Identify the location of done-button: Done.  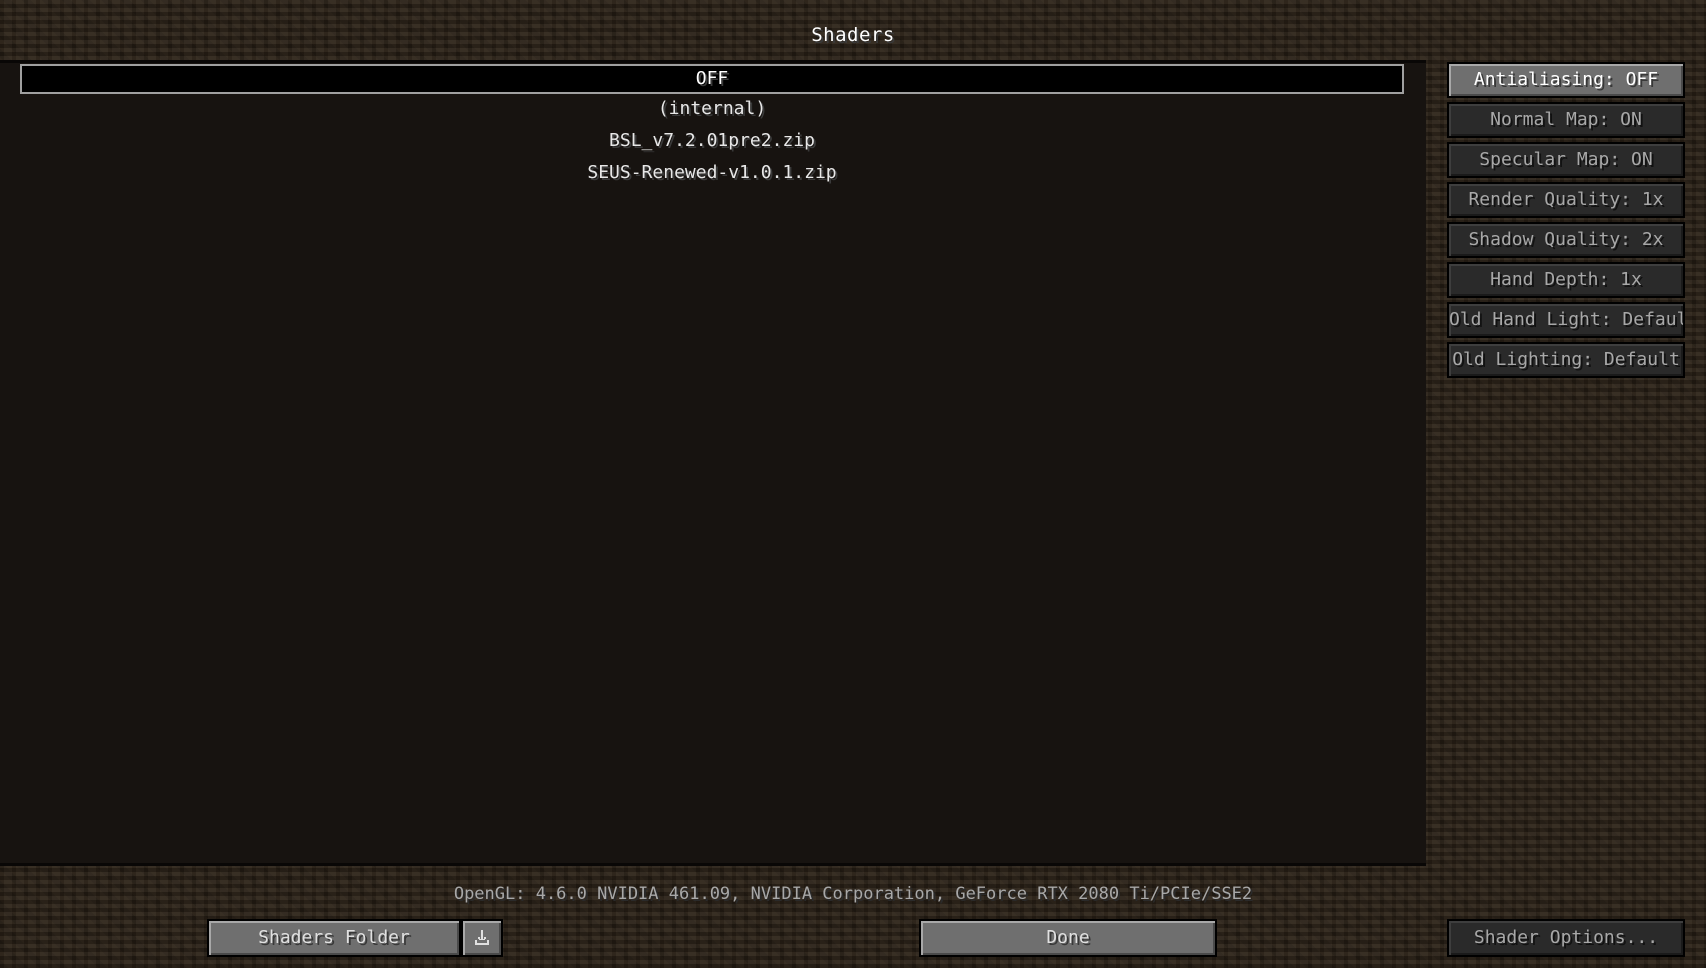
(1068, 938).